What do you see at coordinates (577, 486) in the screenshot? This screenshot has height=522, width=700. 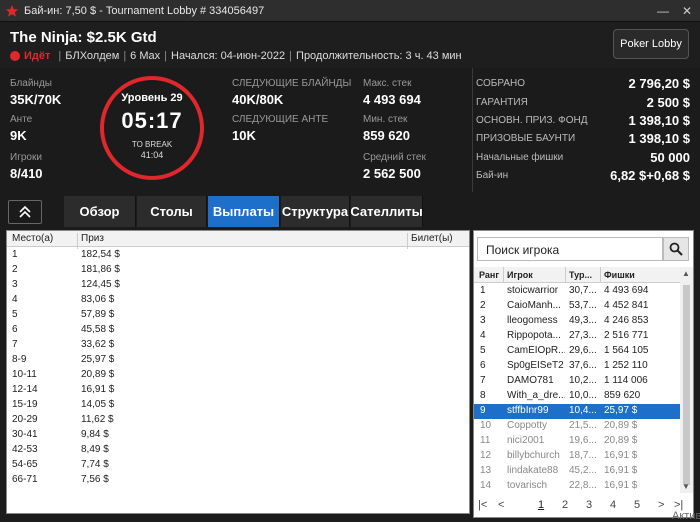 I see `player-row: 14 tovarisch 22,8... 16,91 $` at bounding box center [577, 486].